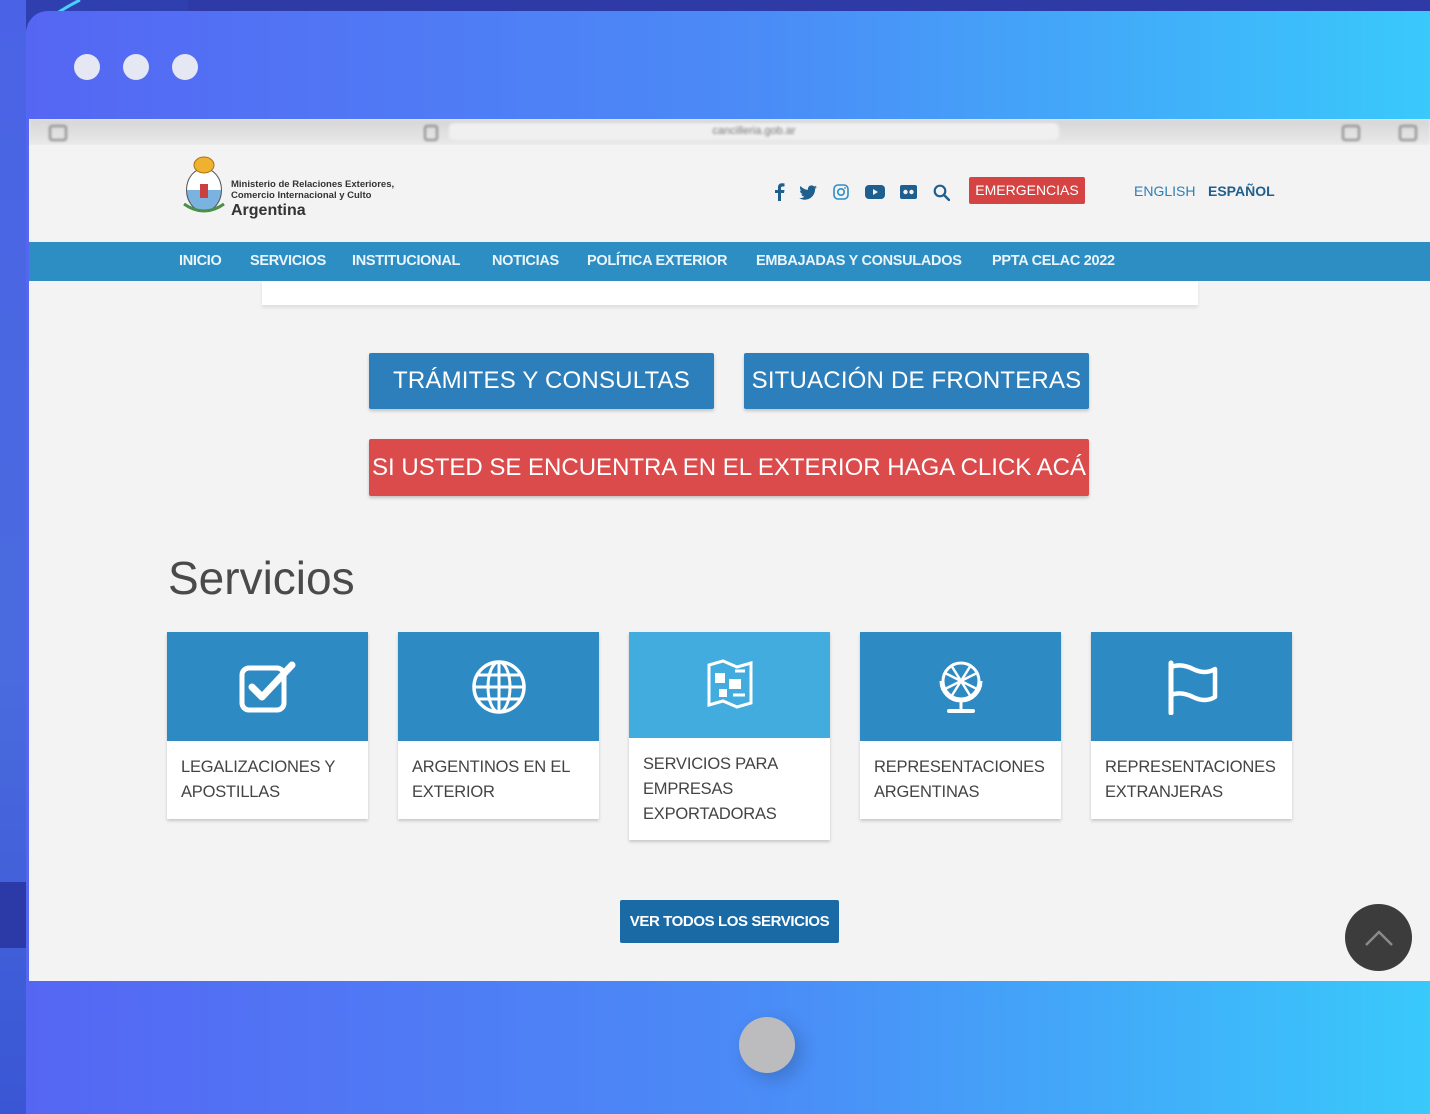  Describe the element at coordinates (185, 67) in the screenshot. I see `window-dot-maximize` at that location.